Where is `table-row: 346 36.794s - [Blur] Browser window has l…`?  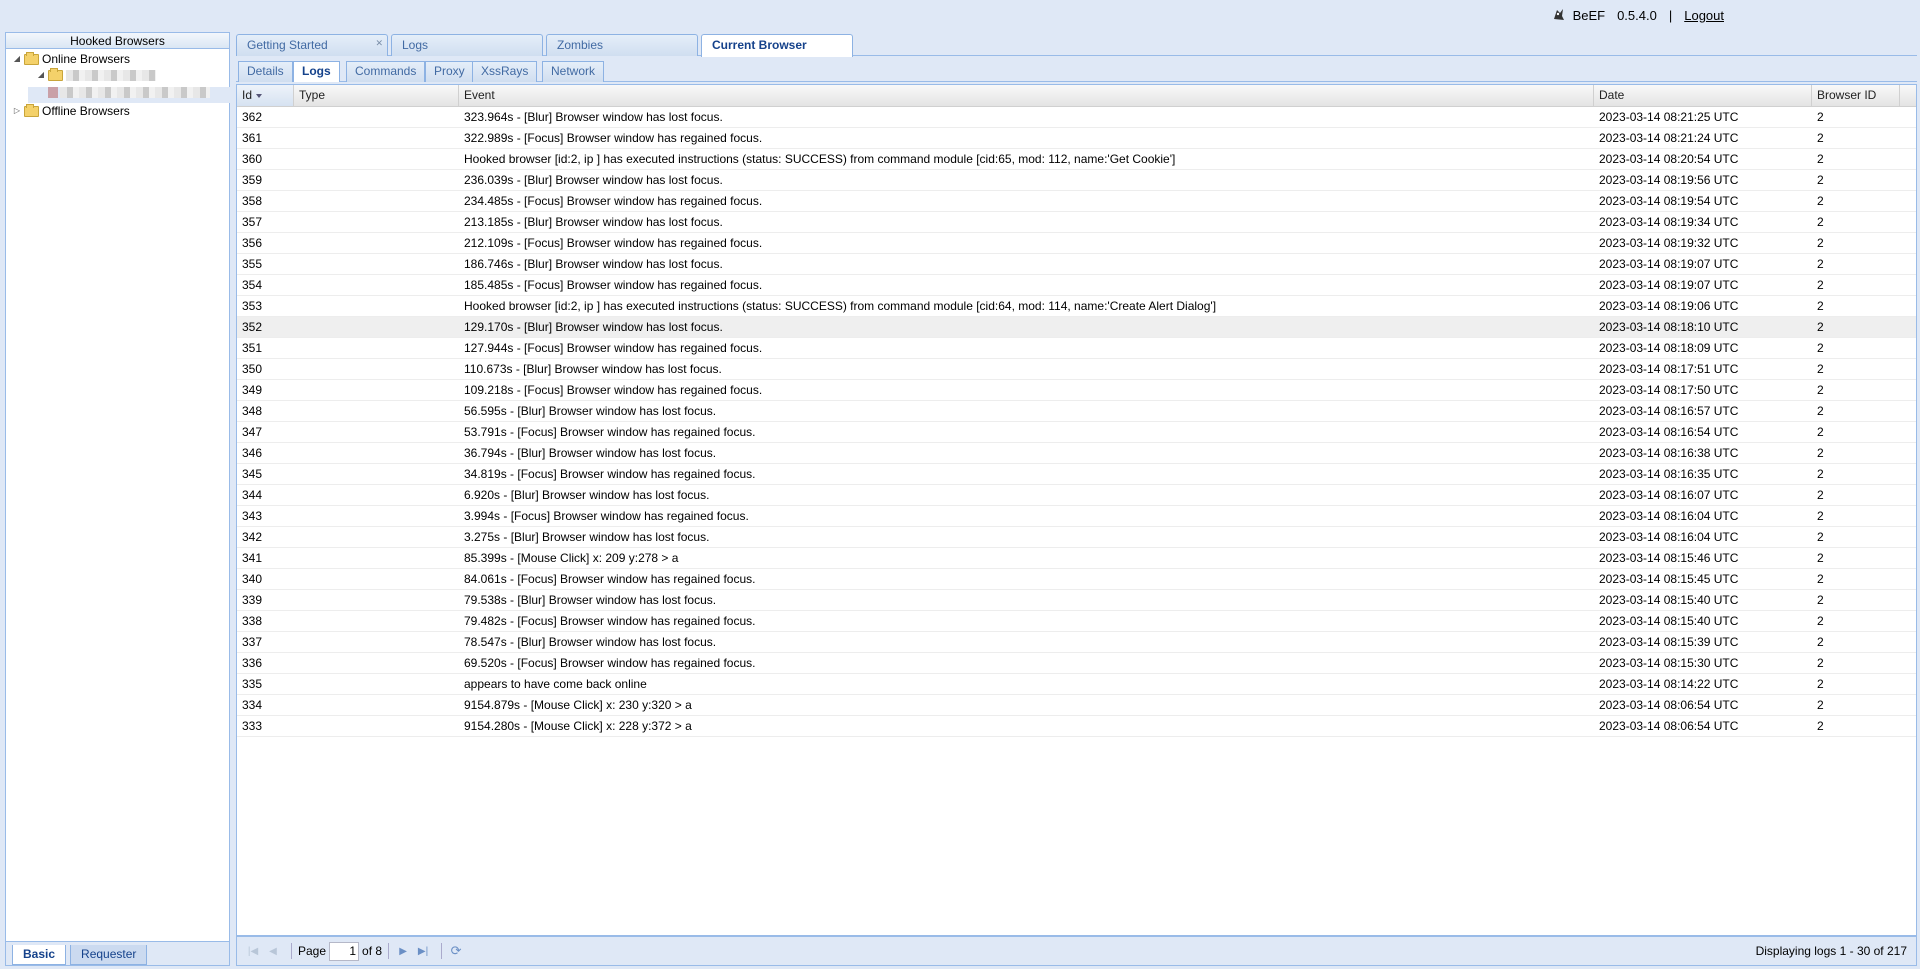 table-row: 346 36.794s - [Blur] Browser window has l… is located at coordinates (1076, 453).